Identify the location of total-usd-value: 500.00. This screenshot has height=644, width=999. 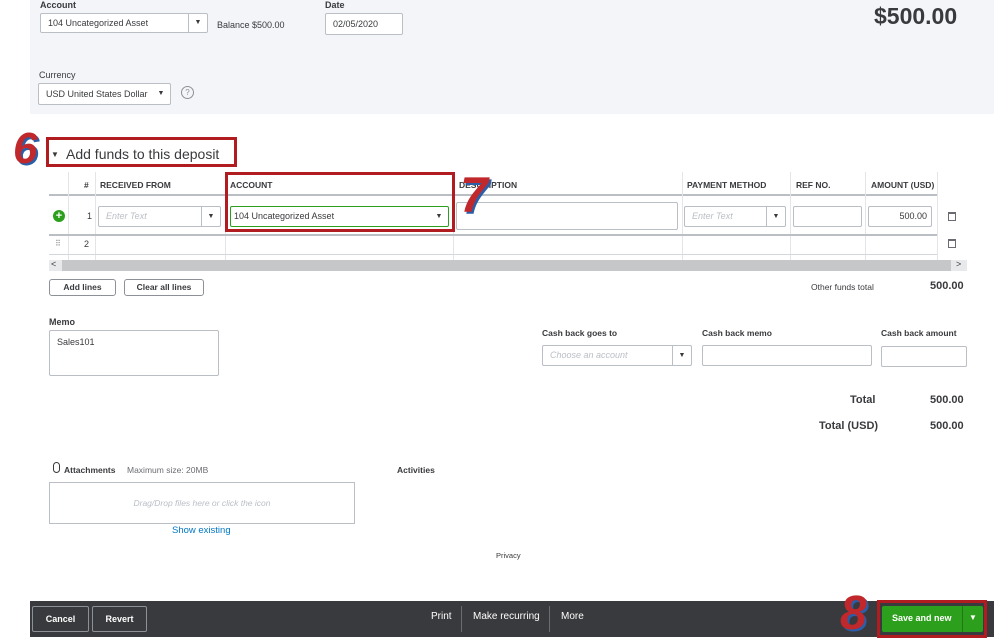
(947, 426).